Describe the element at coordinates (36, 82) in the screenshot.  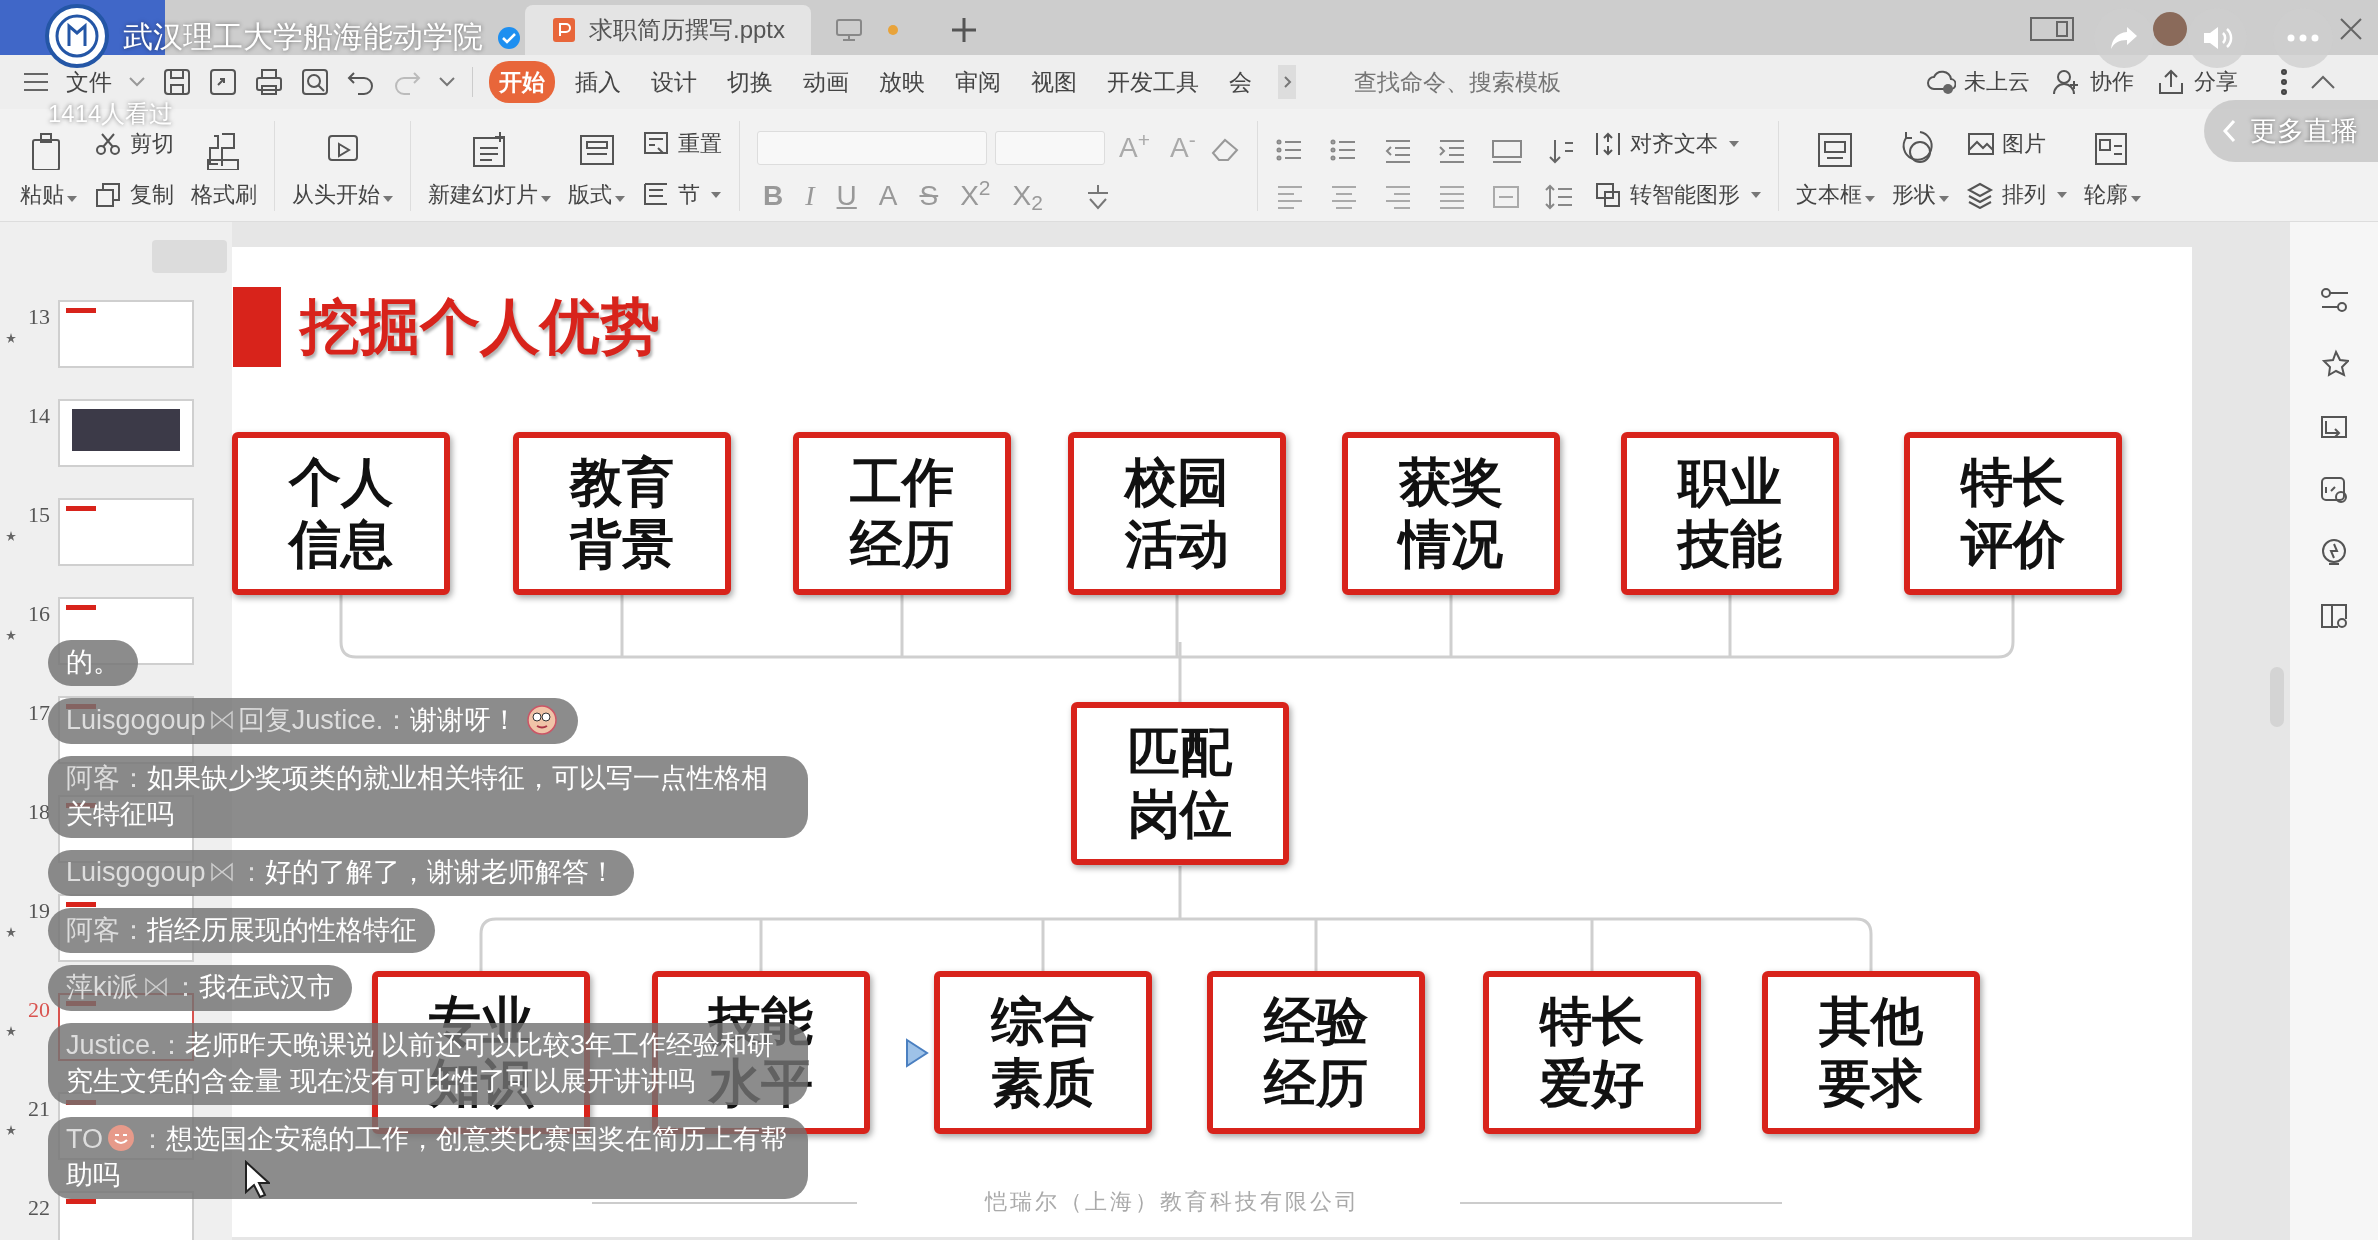
I see `menu-icon` at that location.